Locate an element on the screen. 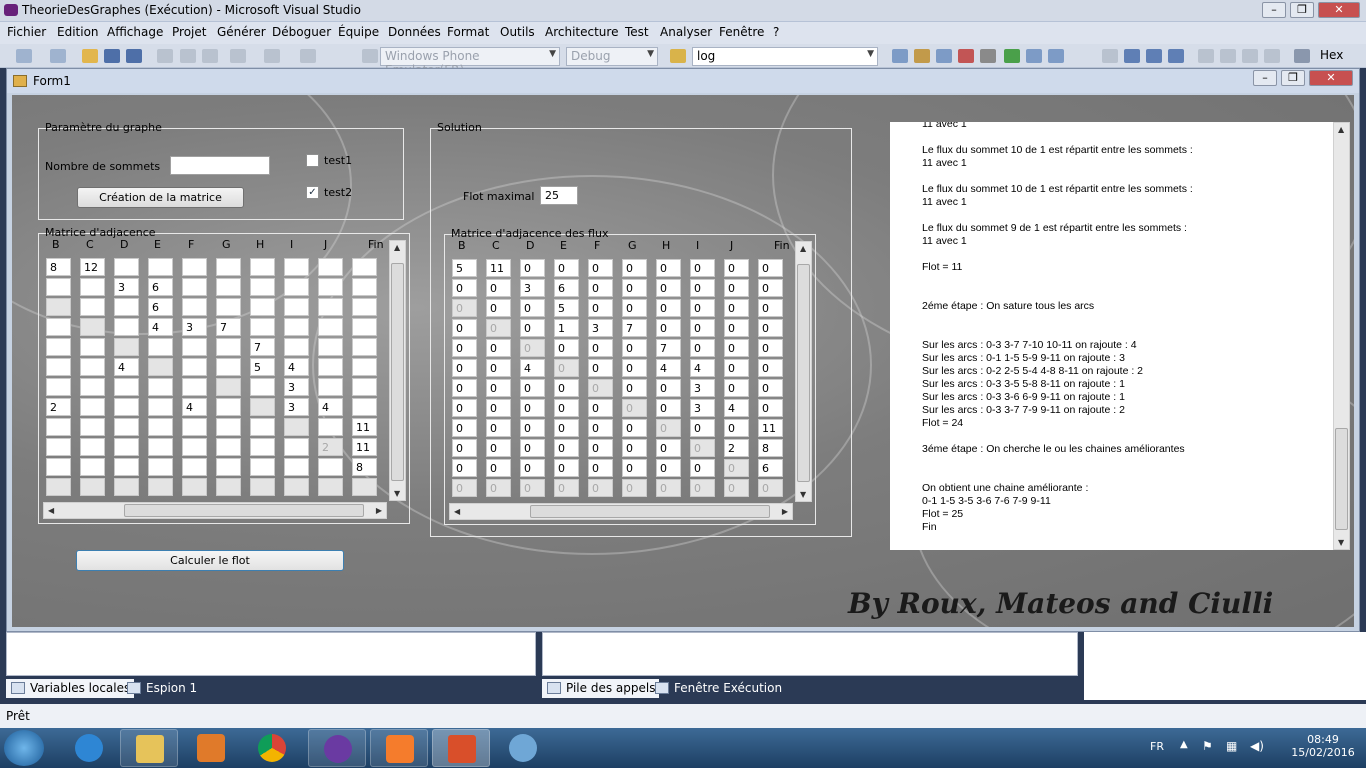  adj-cell: 2 is located at coordinates (58, 407).